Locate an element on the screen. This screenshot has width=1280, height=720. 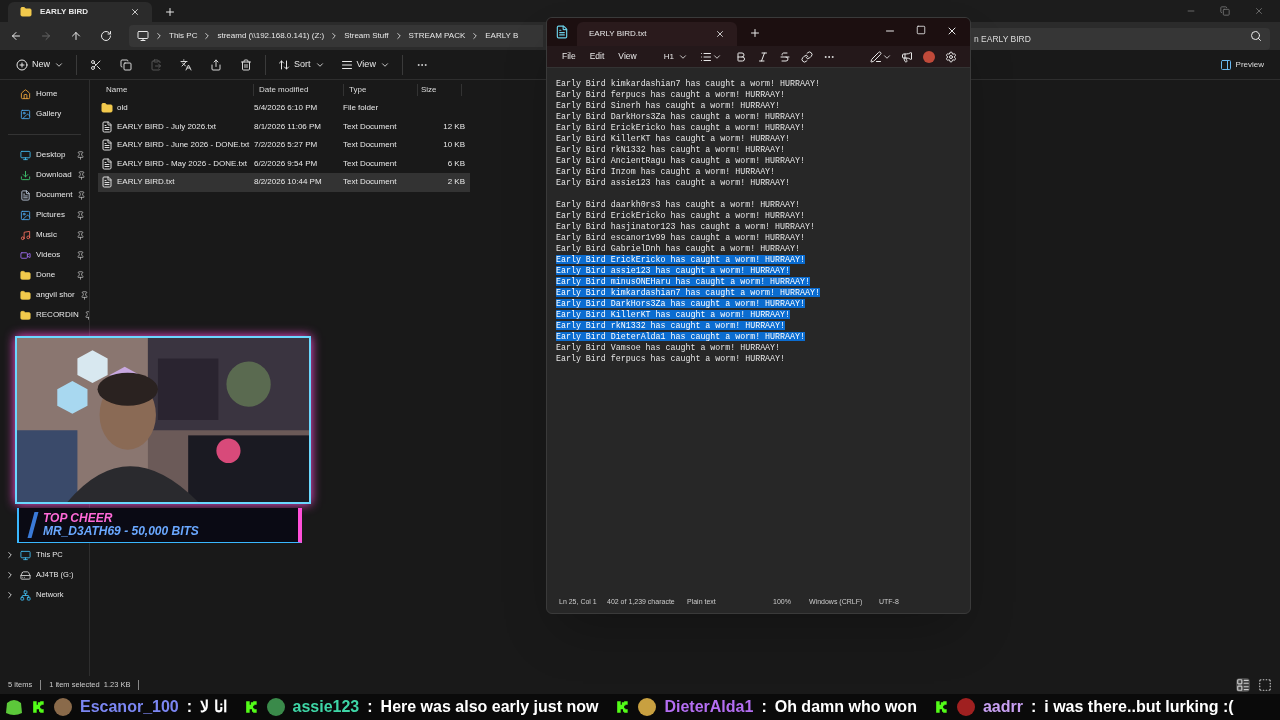
text-line: Early Bird AncientRagu has caught a worm! HURRAAY! is located at coordinates (680, 160).